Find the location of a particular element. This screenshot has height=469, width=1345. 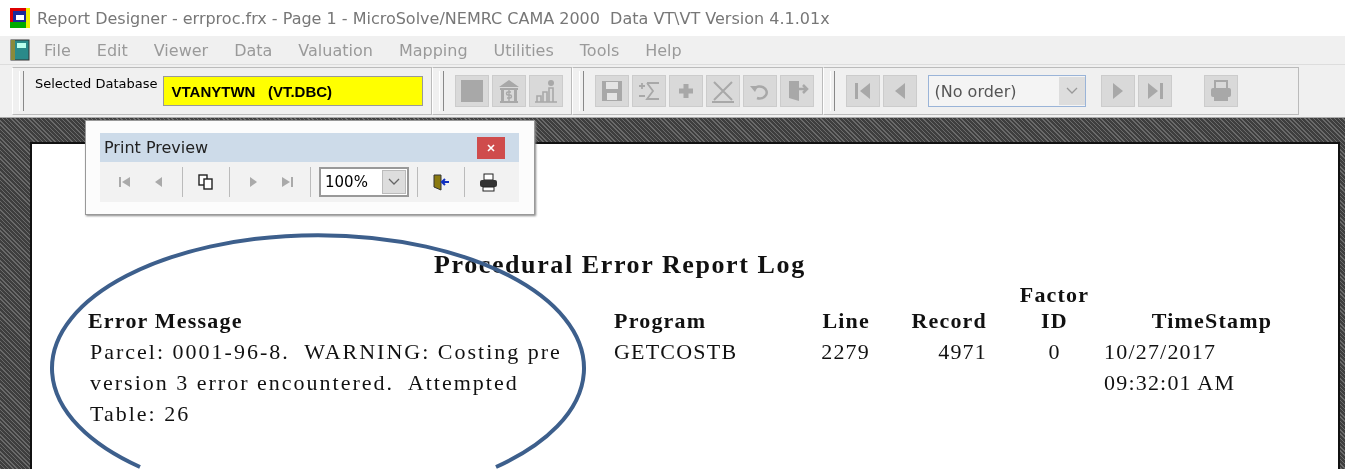

app-icon is located at coordinates (20, 18).